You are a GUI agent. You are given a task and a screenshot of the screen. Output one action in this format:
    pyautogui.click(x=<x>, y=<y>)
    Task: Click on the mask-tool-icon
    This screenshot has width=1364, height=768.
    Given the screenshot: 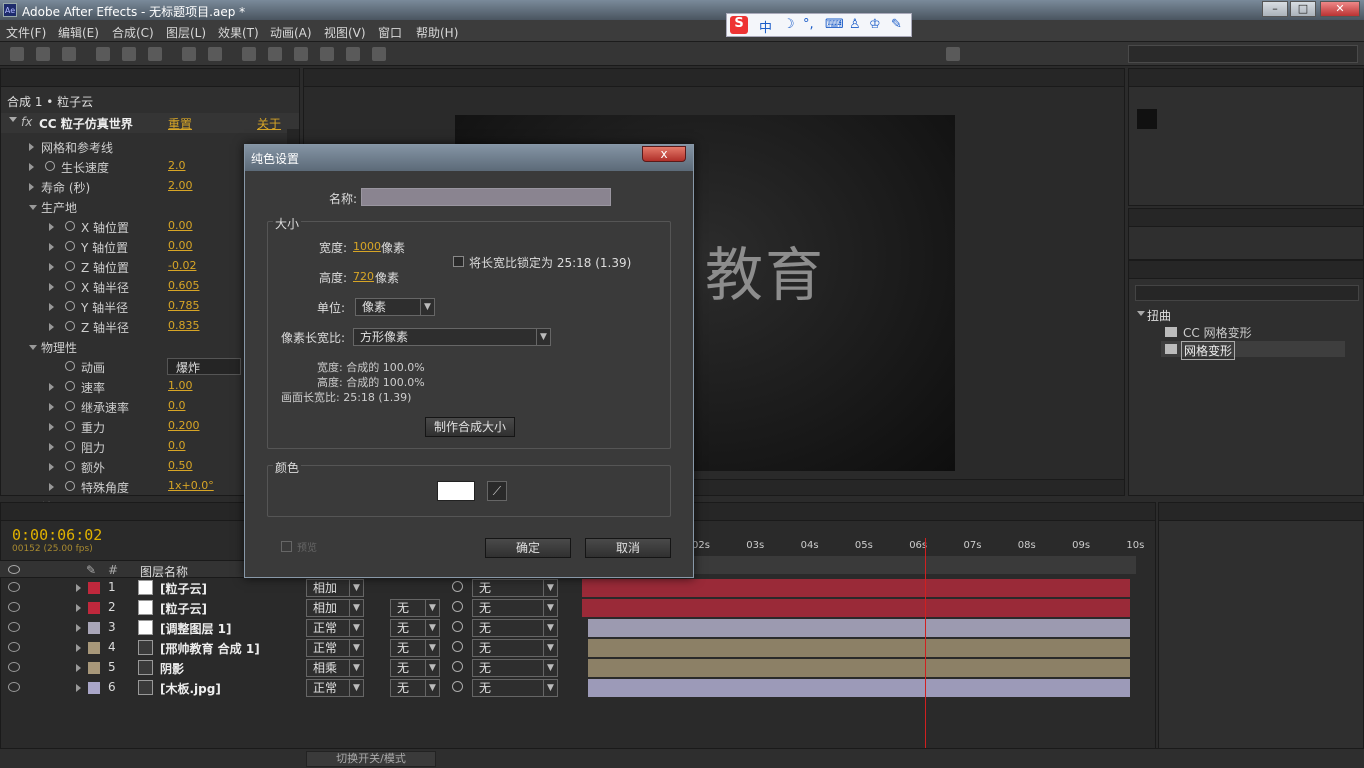 What is the action you would take?
    pyautogui.click(x=189, y=54)
    